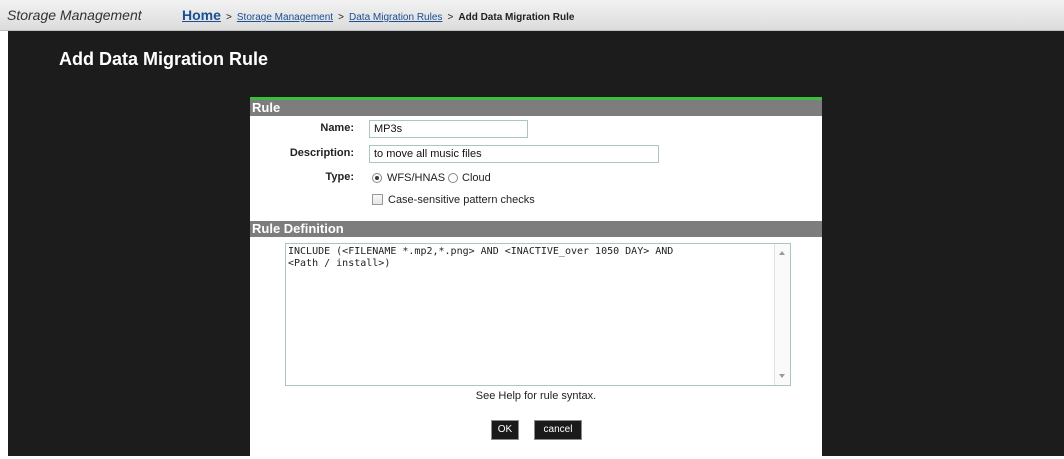 Image resolution: width=1064 pixels, height=459 pixels. What do you see at coordinates (461, 200) in the screenshot?
I see `case-sensitive-label: Case-sensitive pattern checks` at bounding box center [461, 200].